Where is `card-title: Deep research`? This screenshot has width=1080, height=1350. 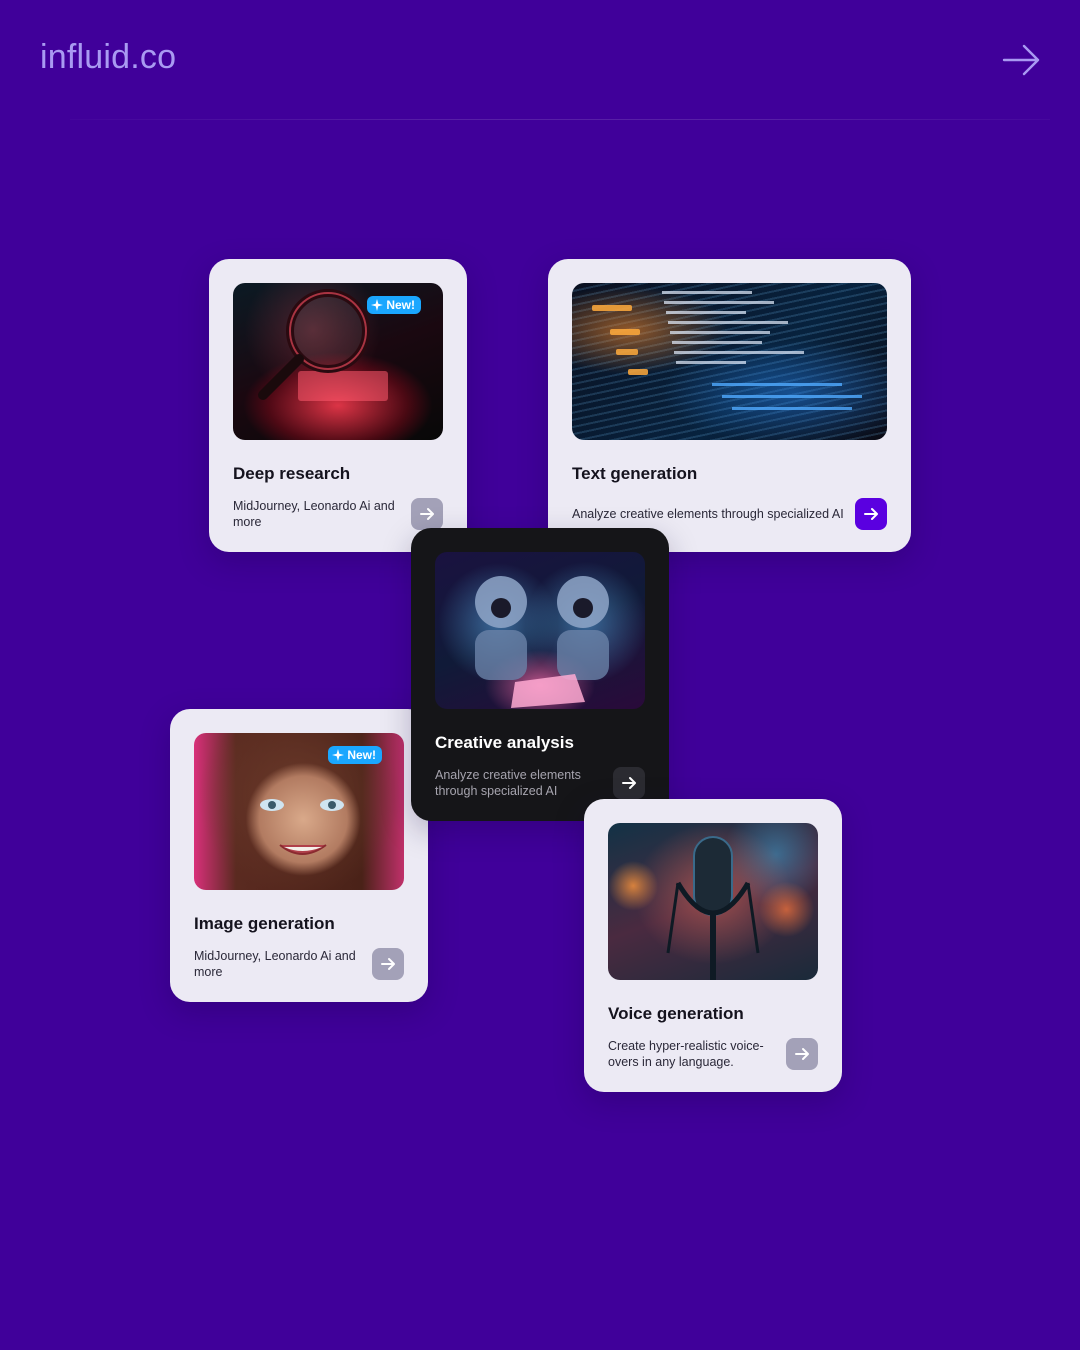
card-title: Deep research is located at coordinates (292, 473).